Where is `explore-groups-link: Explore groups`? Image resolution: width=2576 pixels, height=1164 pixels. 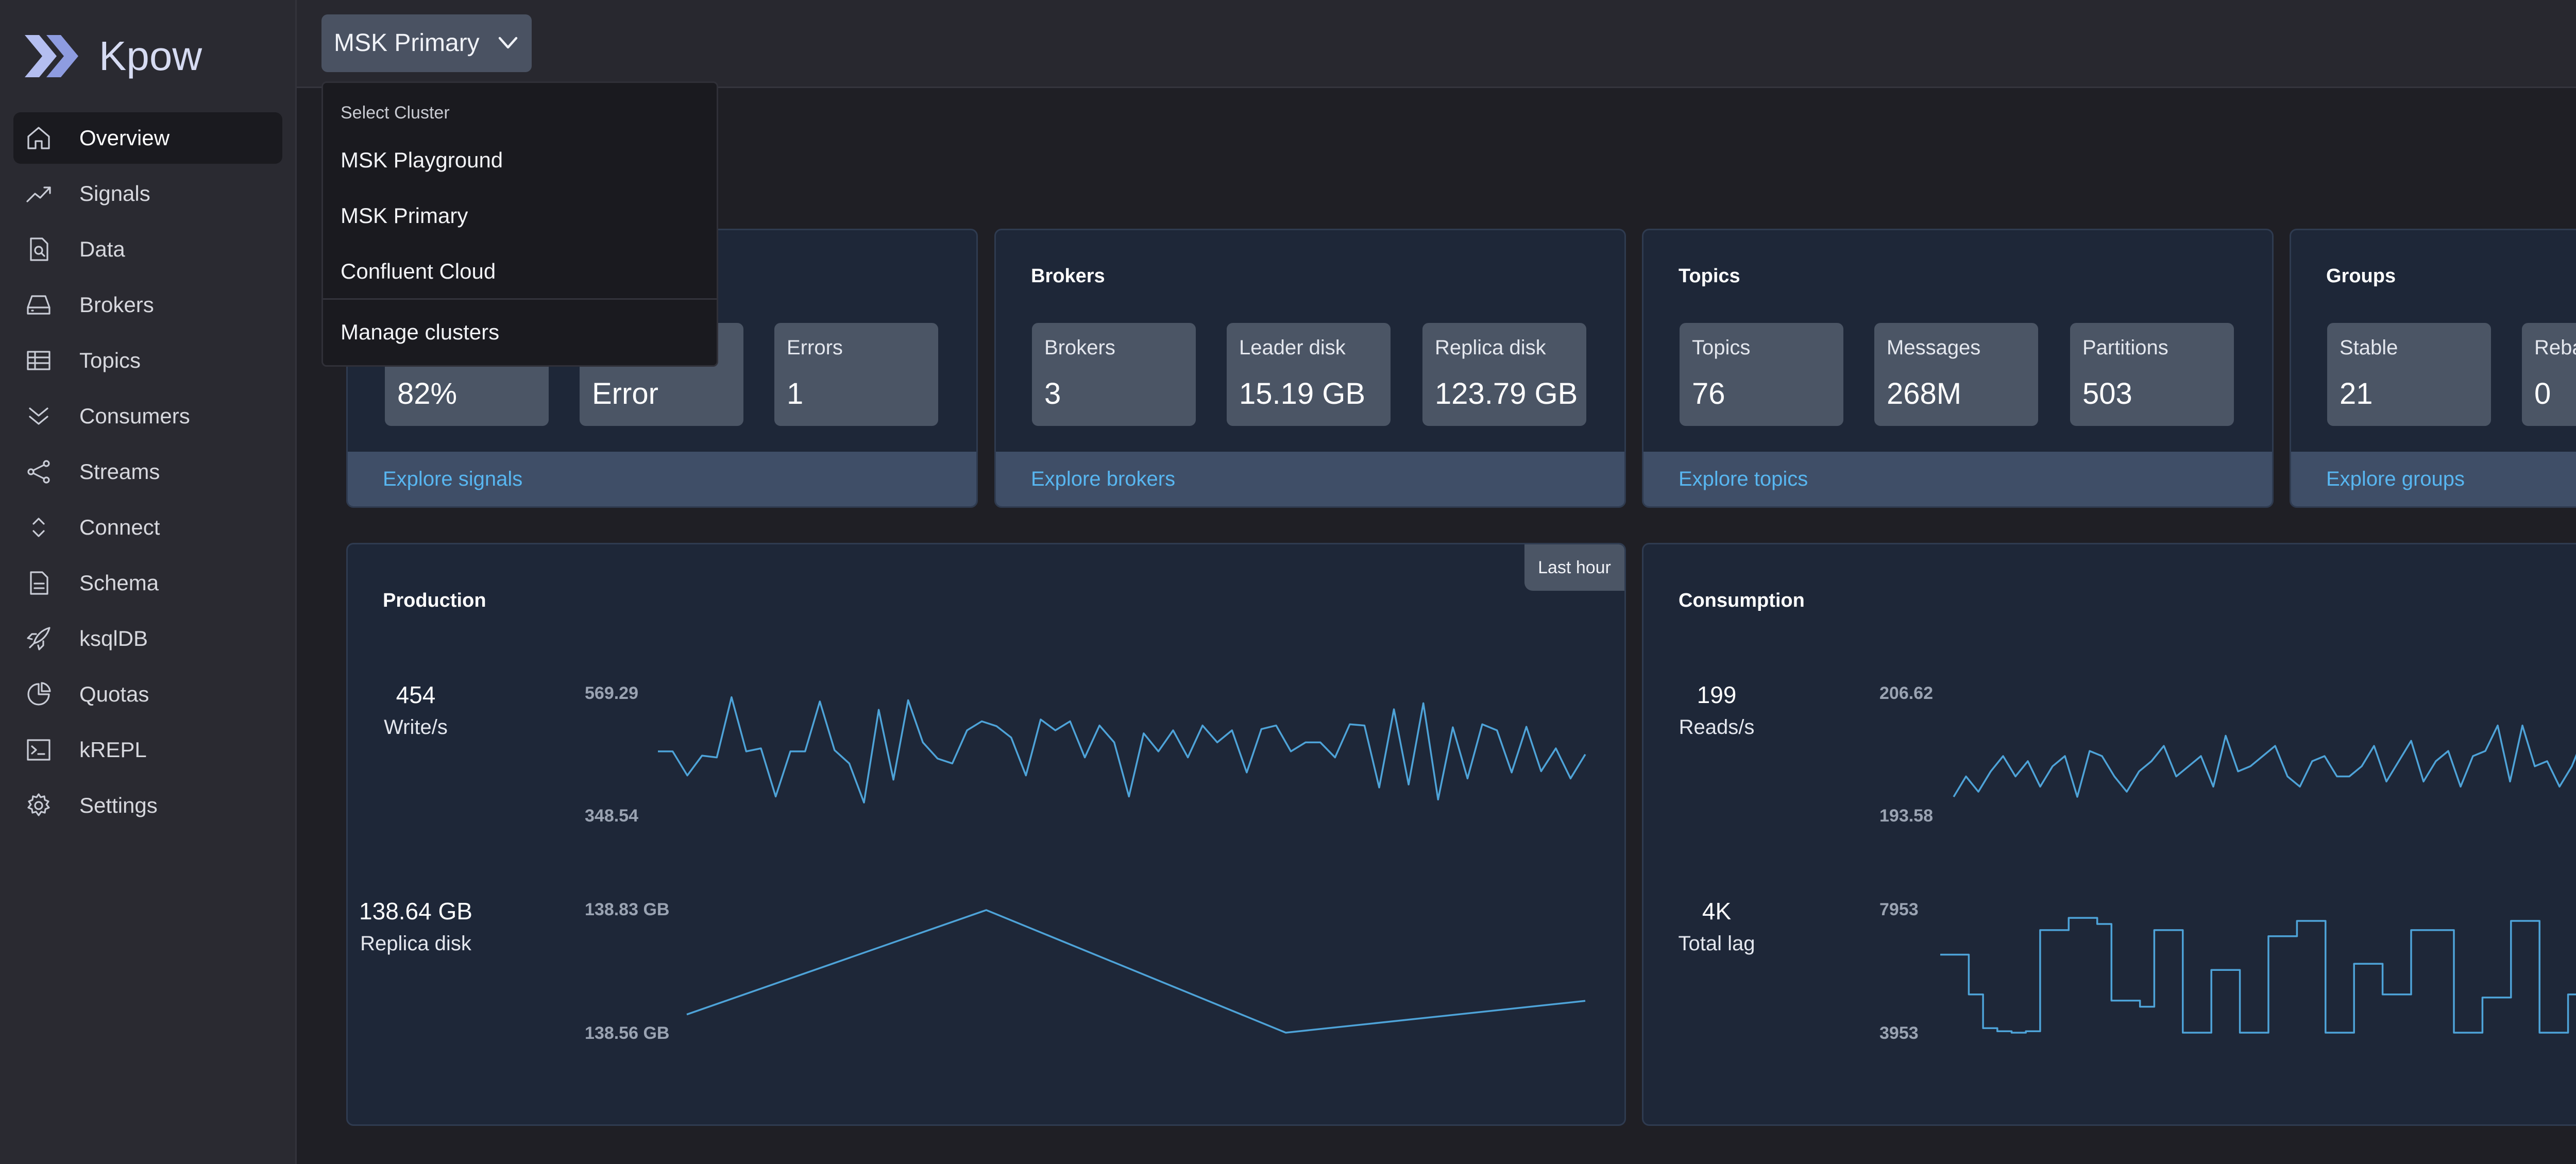 explore-groups-link: Explore groups is located at coordinates (2433, 479).